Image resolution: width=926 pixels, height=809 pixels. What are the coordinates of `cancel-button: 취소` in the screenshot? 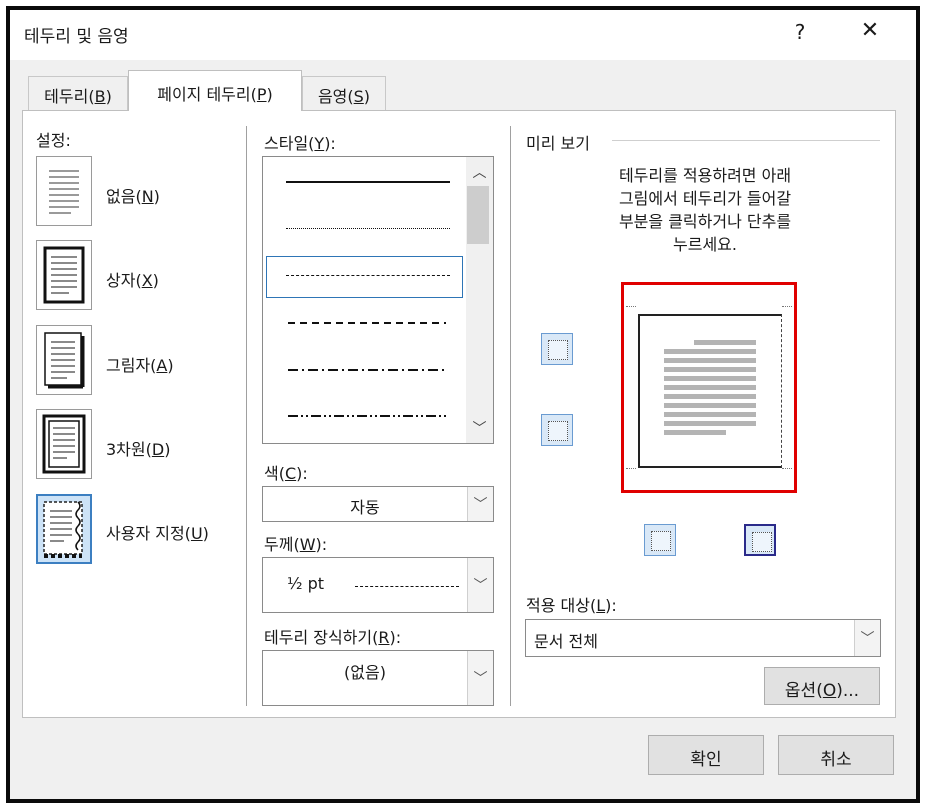 It's located at (836, 755).